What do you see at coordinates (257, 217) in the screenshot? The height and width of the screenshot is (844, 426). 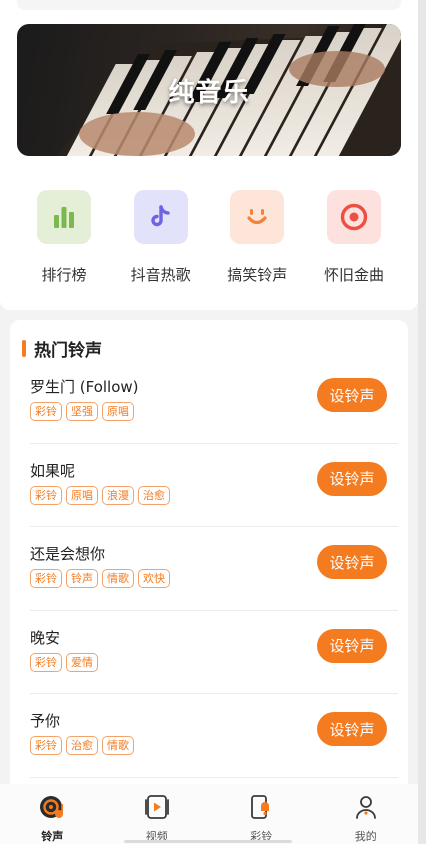 I see `smile-icon` at bounding box center [257, 217].